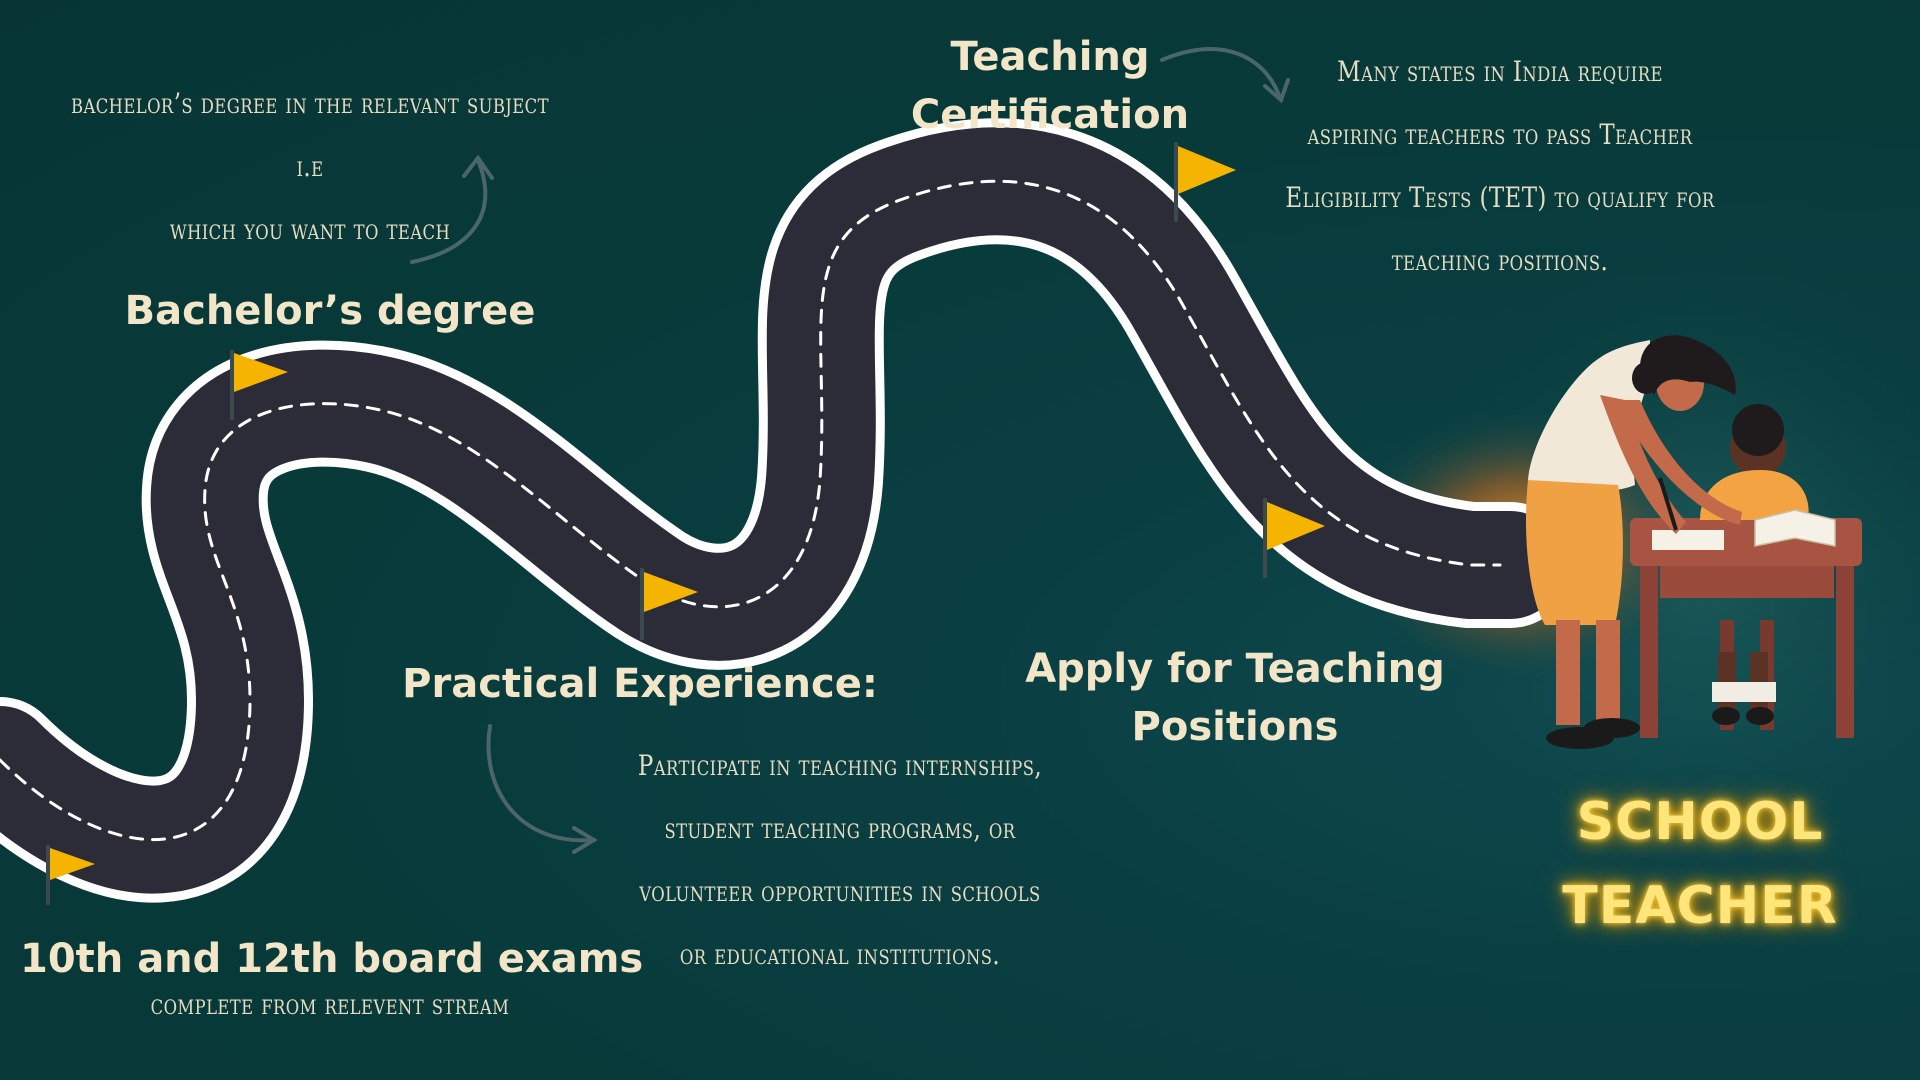 The height and width of the screenshot is (1080, 1920). What do you see at coordinates (1500, 197) in the screenshot?
I see `milestone-note-certification-line: Eligibility Tests (TET) to qualify for` at bounding box center [1500, 197].